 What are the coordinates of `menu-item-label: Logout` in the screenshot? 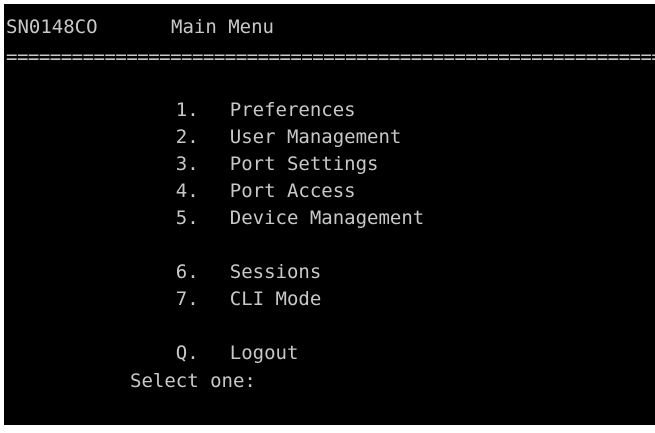 It's located at (264, 353).